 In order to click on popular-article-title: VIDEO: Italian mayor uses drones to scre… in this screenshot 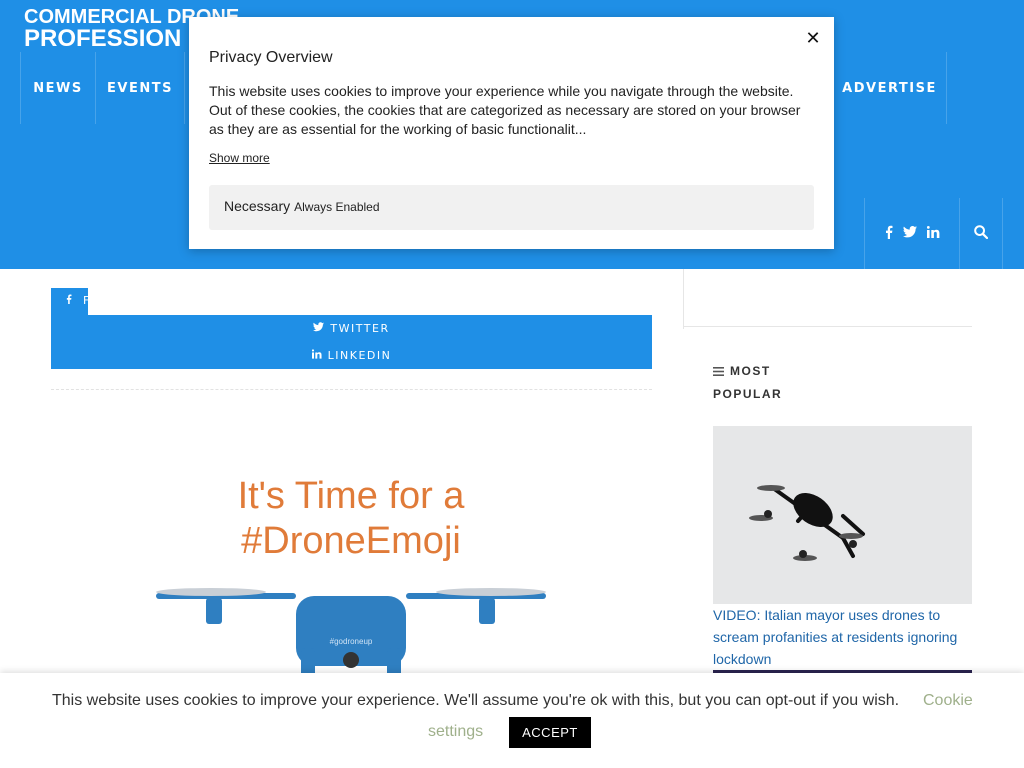, I will do `click(844, 637)`.